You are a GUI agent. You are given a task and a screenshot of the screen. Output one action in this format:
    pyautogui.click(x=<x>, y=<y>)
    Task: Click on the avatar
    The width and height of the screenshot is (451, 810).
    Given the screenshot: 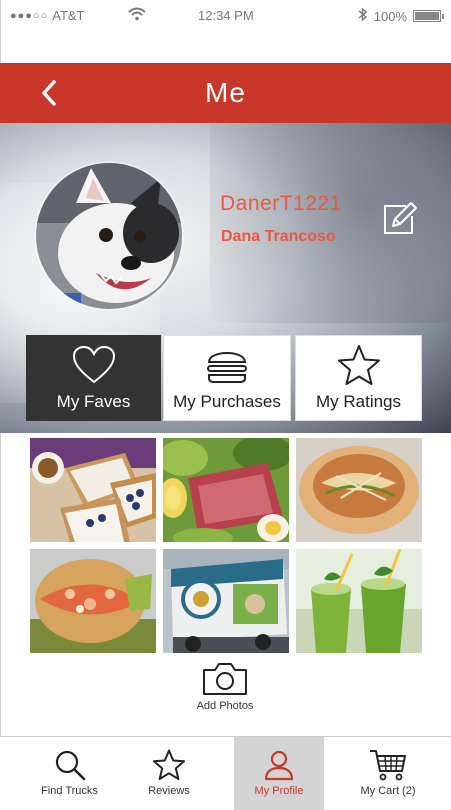 What is the action you would take?
    pyautogui.click(x=109, y=236)
    